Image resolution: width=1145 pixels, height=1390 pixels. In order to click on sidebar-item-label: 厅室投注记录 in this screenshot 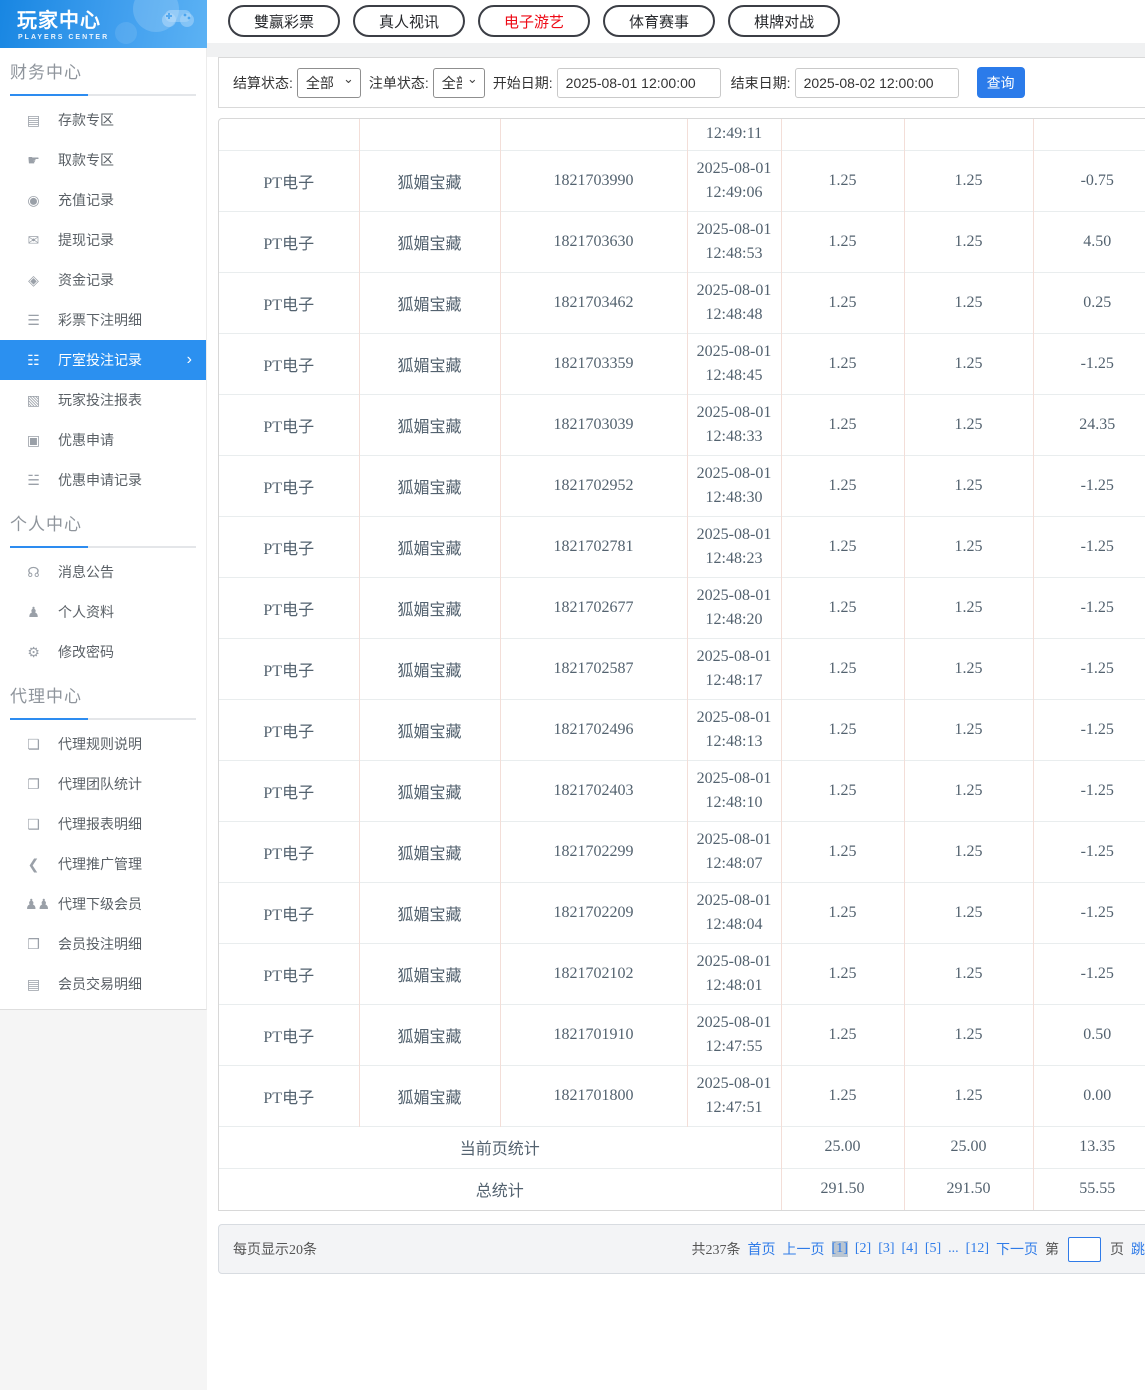, I will do `click(100, 360)`.